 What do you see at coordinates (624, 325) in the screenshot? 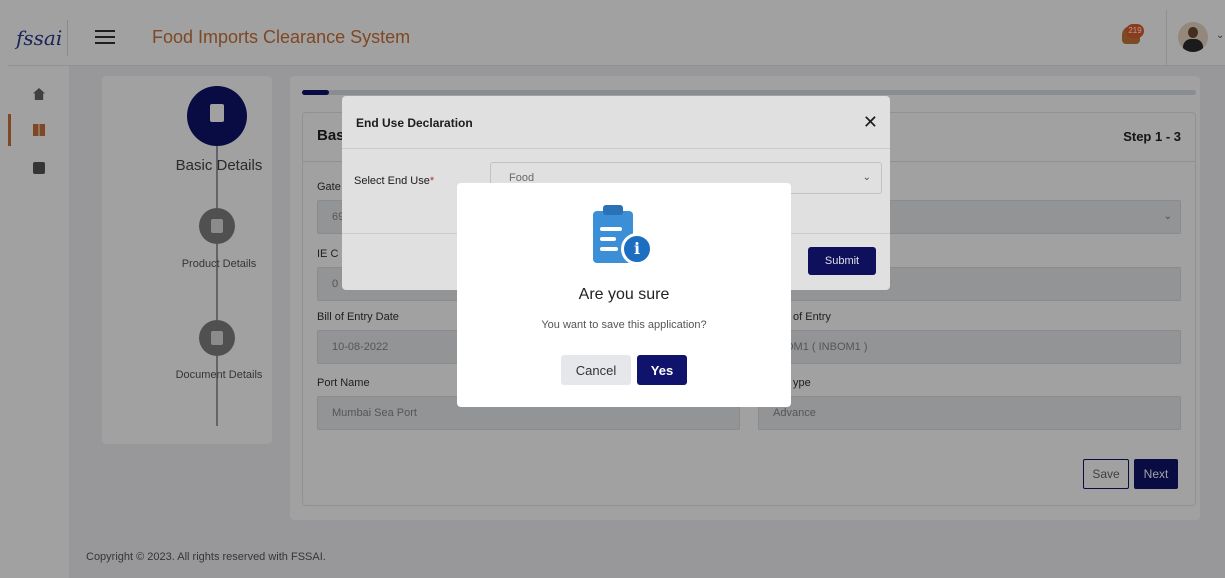
I see `confirm-message: You want to save this application?` at bounding box center [624, 325].